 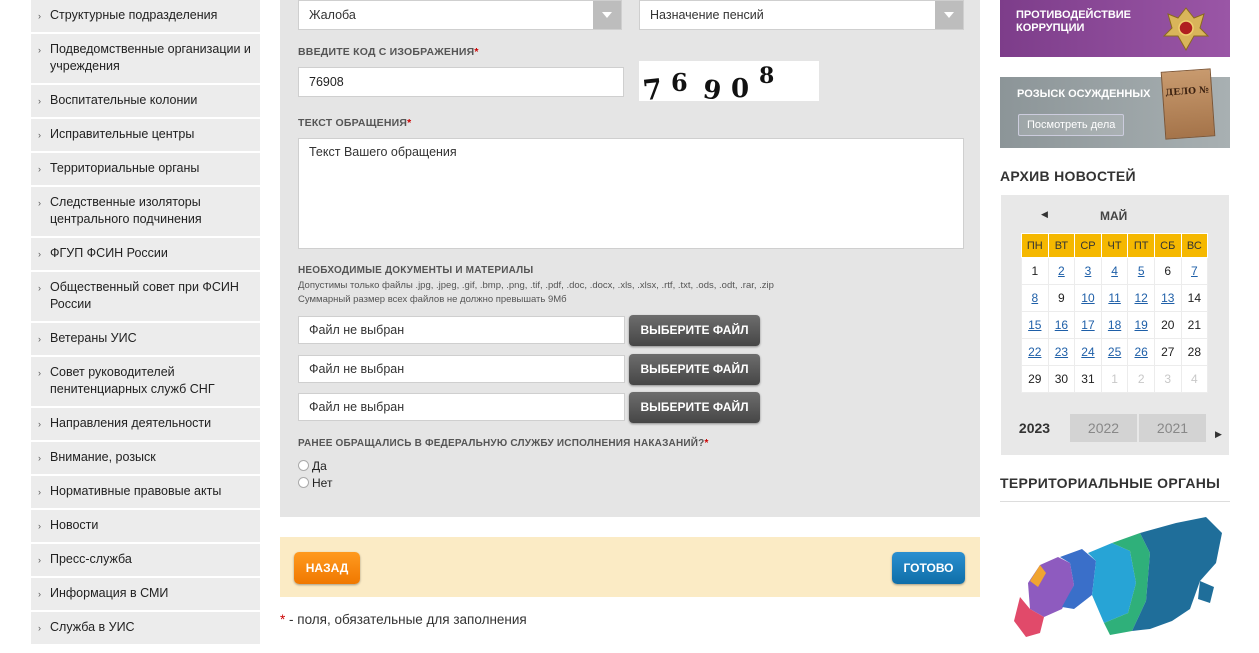 I want to click on calendar-day: 12, so click(x=1141, y=298).